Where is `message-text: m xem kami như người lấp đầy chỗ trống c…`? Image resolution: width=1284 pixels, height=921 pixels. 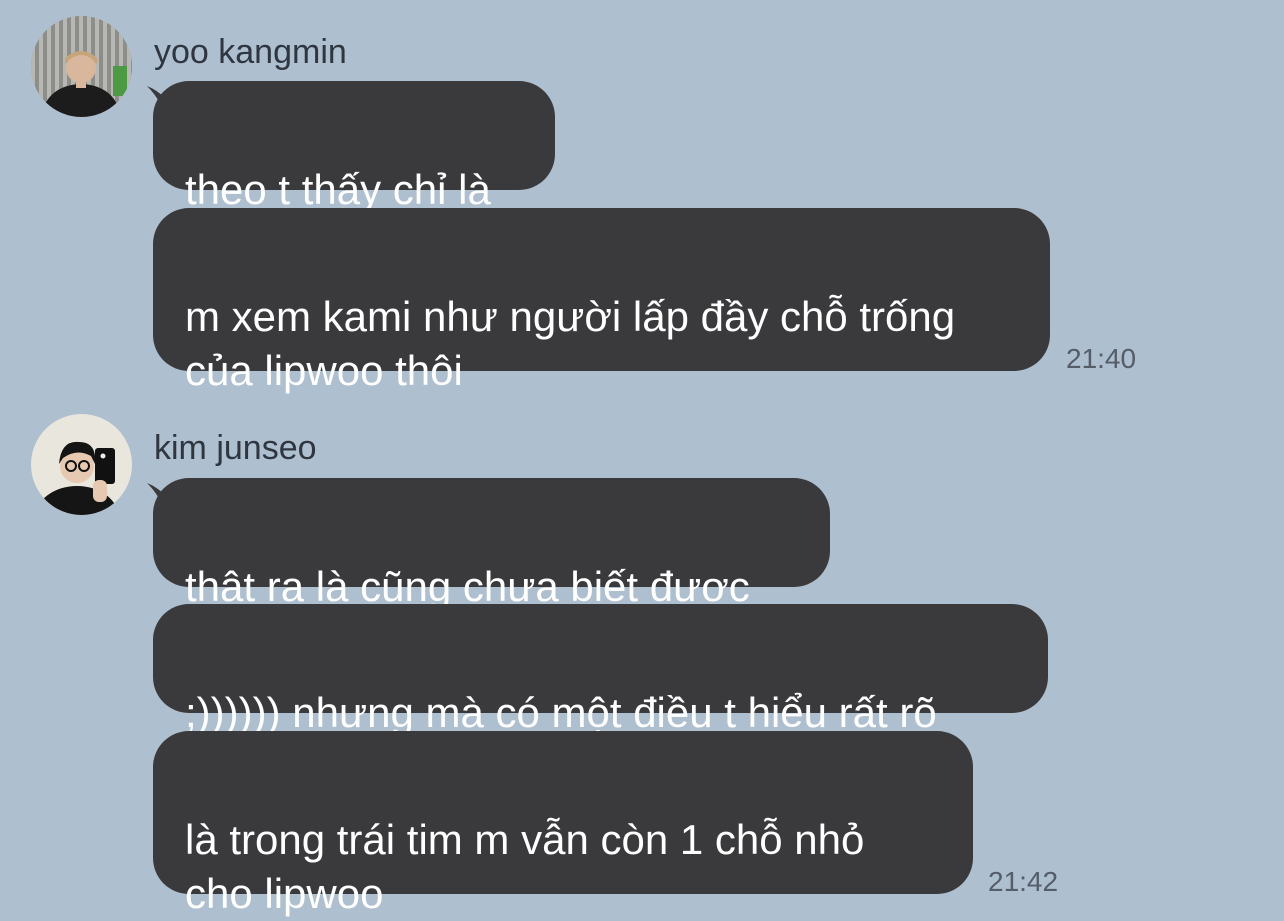 message-text: m xem kami như người lấp đầy chỗ trống c… is located at coordinates (570, 343).